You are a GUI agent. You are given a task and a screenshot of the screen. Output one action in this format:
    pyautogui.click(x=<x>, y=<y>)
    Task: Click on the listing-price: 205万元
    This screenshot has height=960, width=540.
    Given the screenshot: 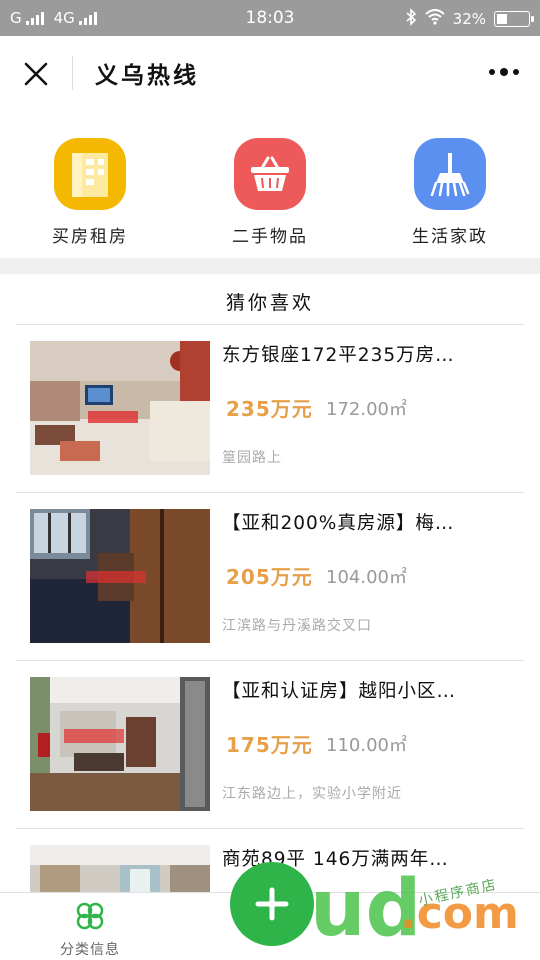 What is the action you would take?
    pyautogui.click(x=269, y=577)
    